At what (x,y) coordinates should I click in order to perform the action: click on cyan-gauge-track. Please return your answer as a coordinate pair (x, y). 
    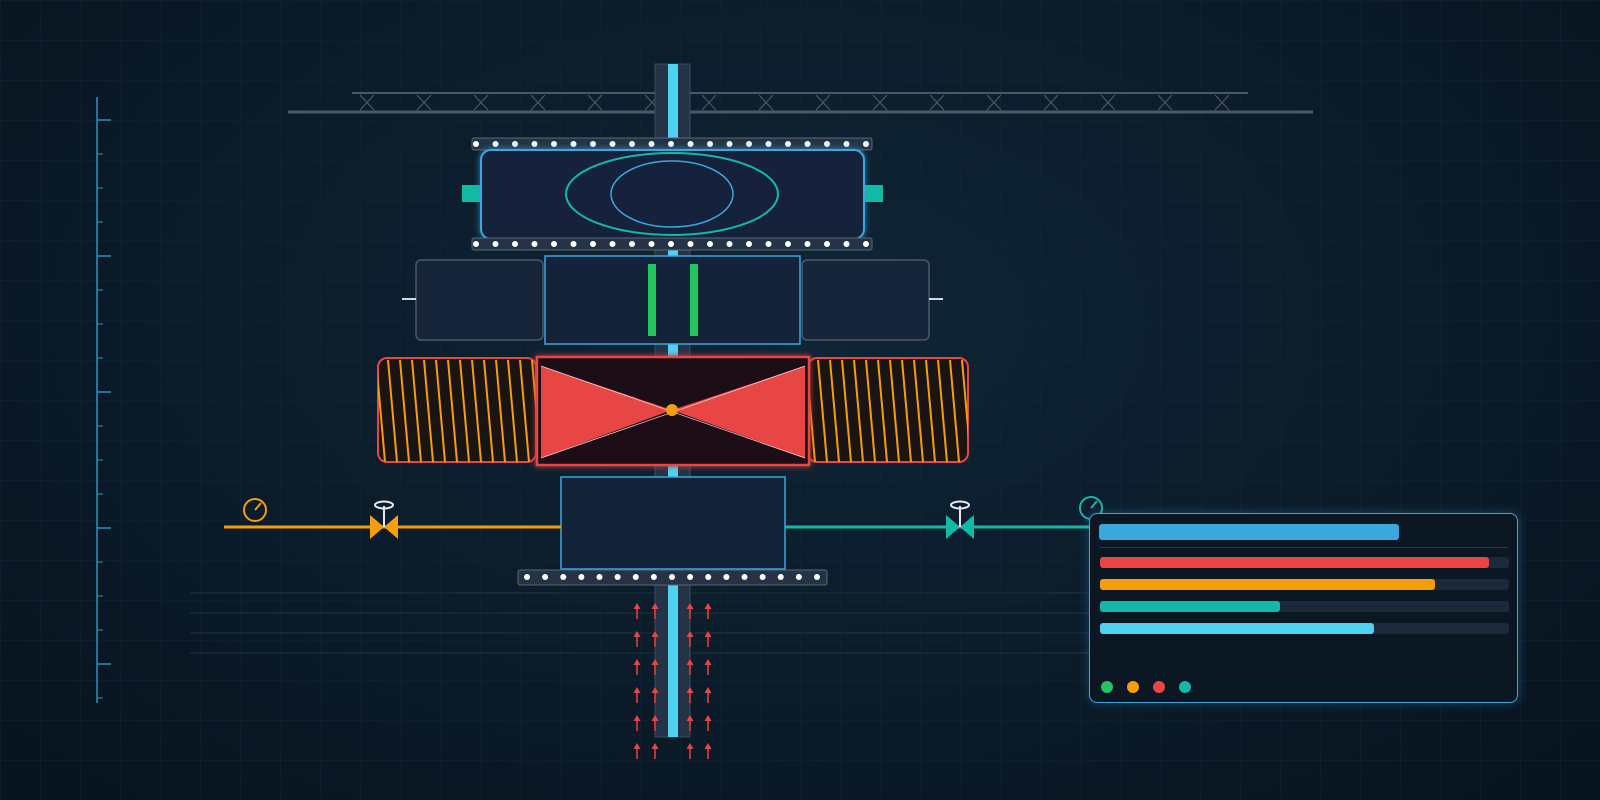
    Looking at the image, I should click on (1304, 628).